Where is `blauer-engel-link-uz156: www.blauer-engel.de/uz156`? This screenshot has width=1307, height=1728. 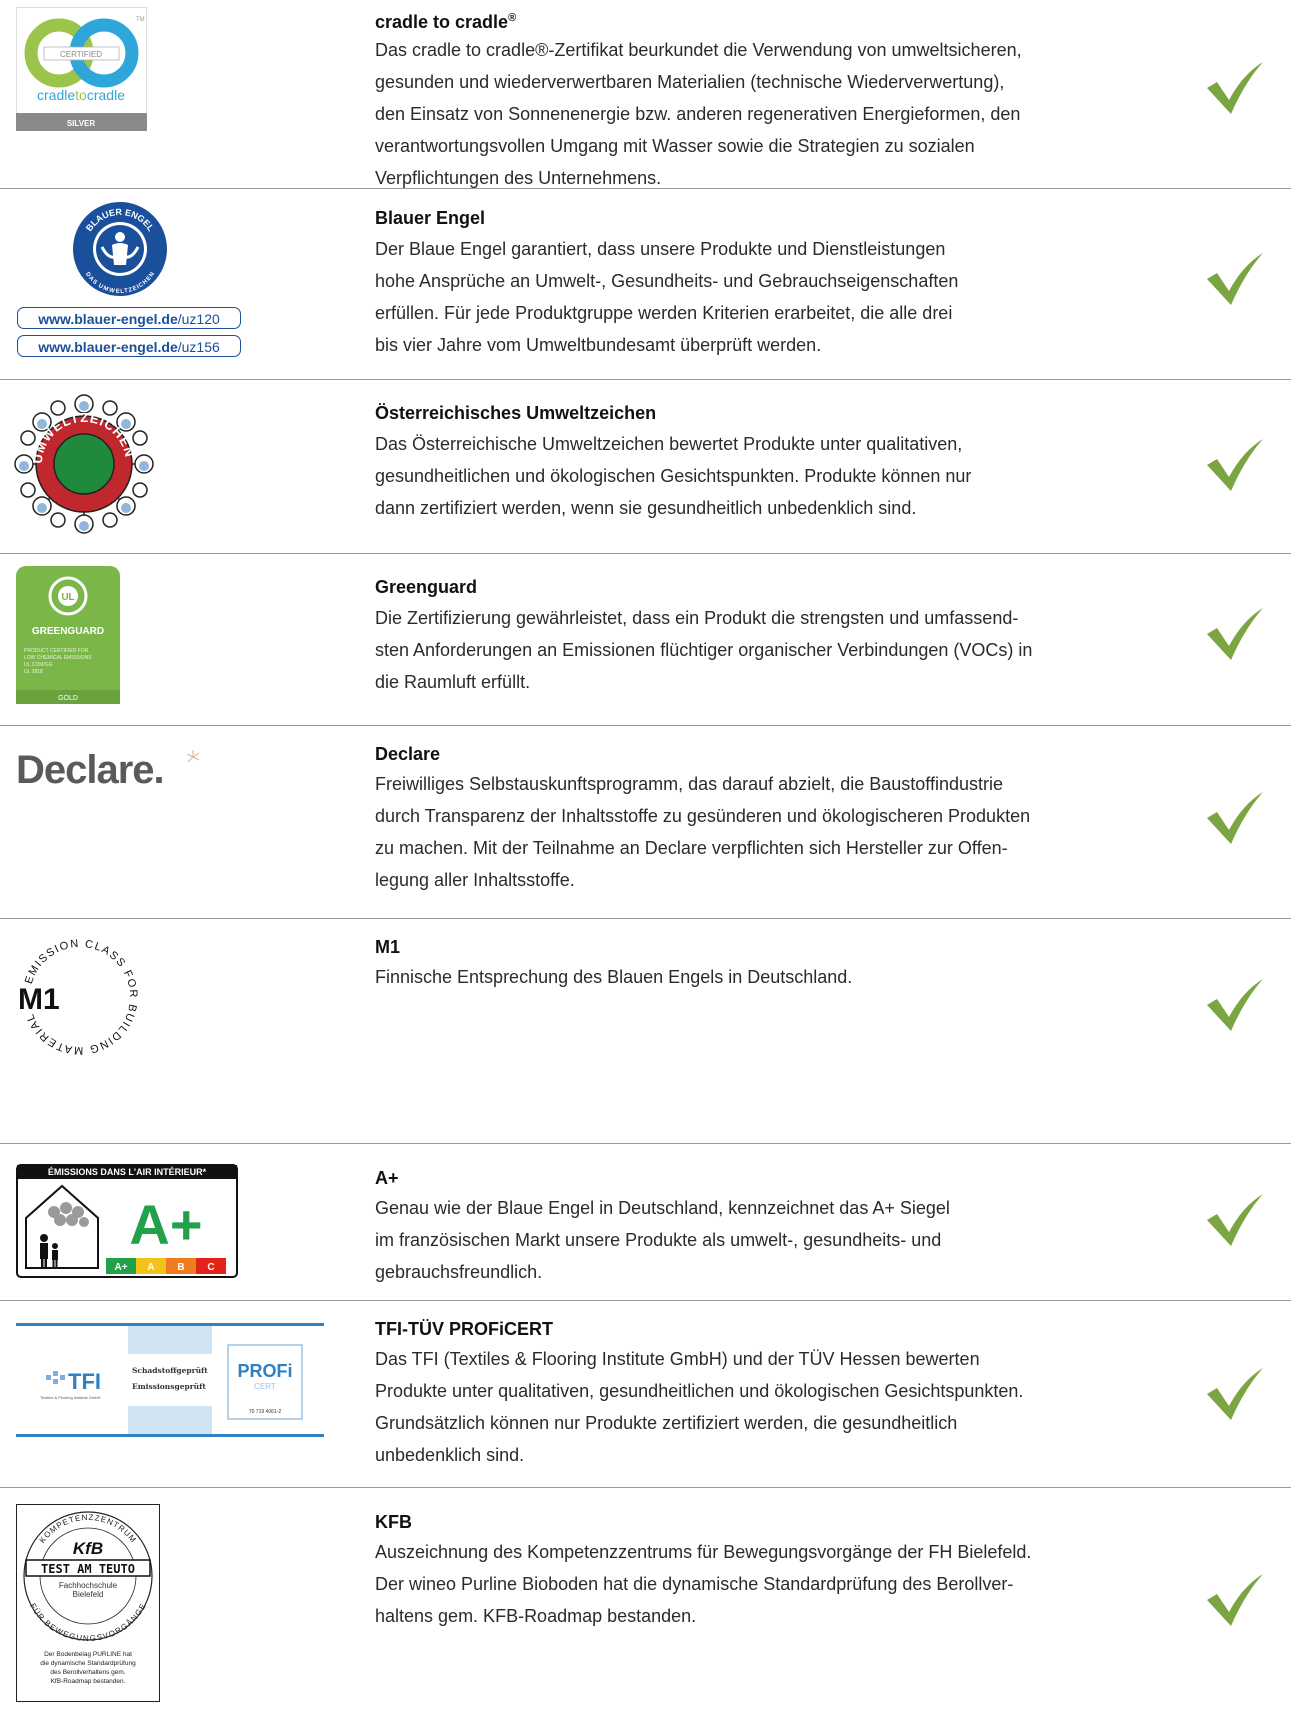 blauer-engel-link-uz156: www.blauer-engel.de/uz156 is located at coordinates (129, 346).